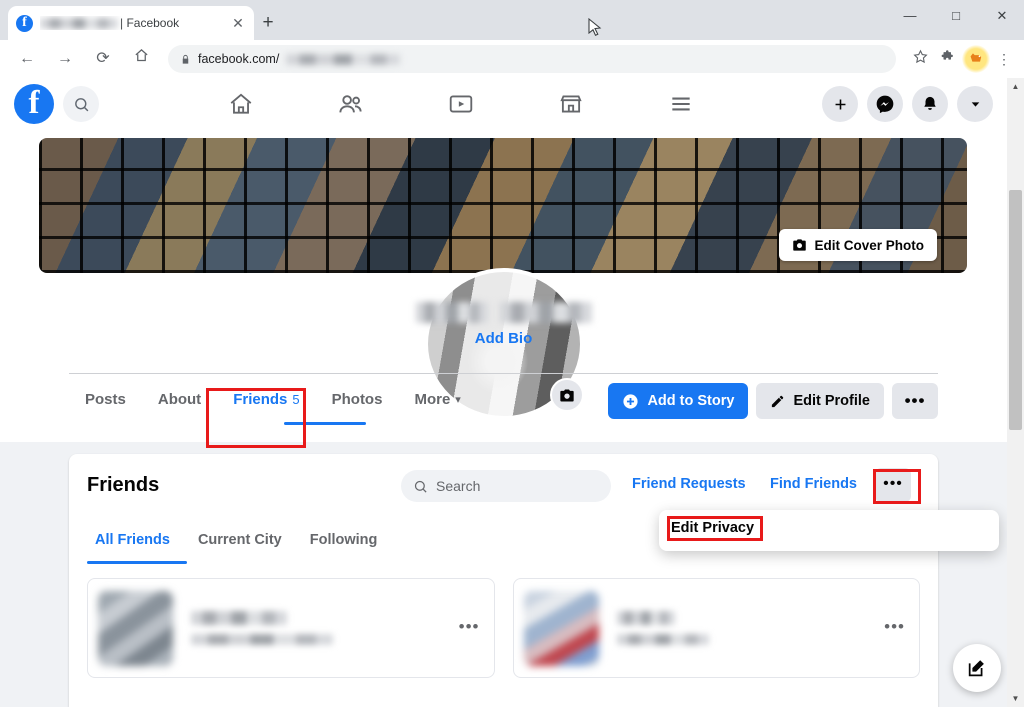 The width and height of the screenshot is (1024, 707). Describe the element at coordinates (681, 104) in the screenshot. I see `menu-icon` at that location.